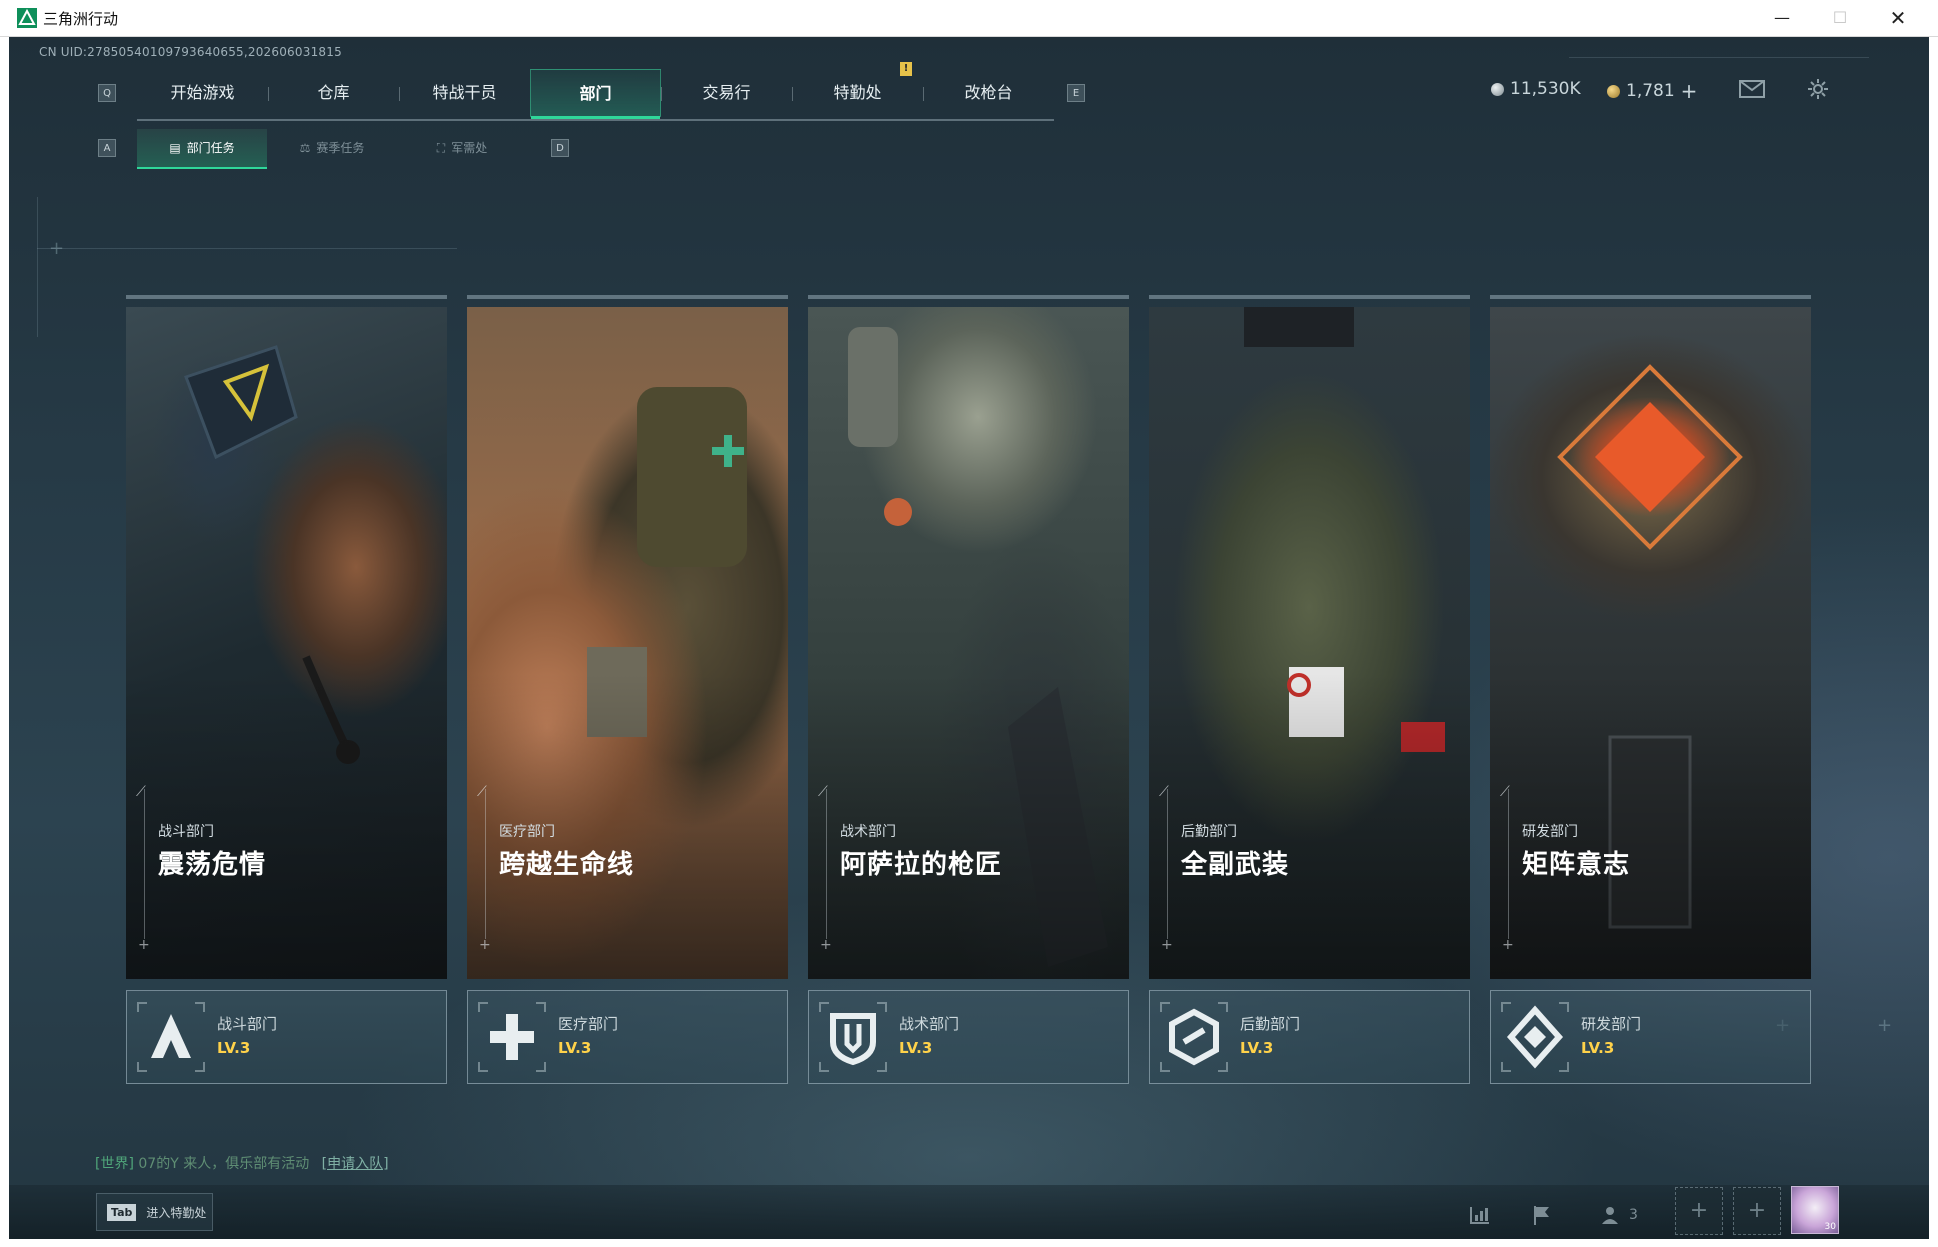  Describe the element at coordinates (1535, 1037) in the screenshot. I see `research-diamond-icon` at that location.